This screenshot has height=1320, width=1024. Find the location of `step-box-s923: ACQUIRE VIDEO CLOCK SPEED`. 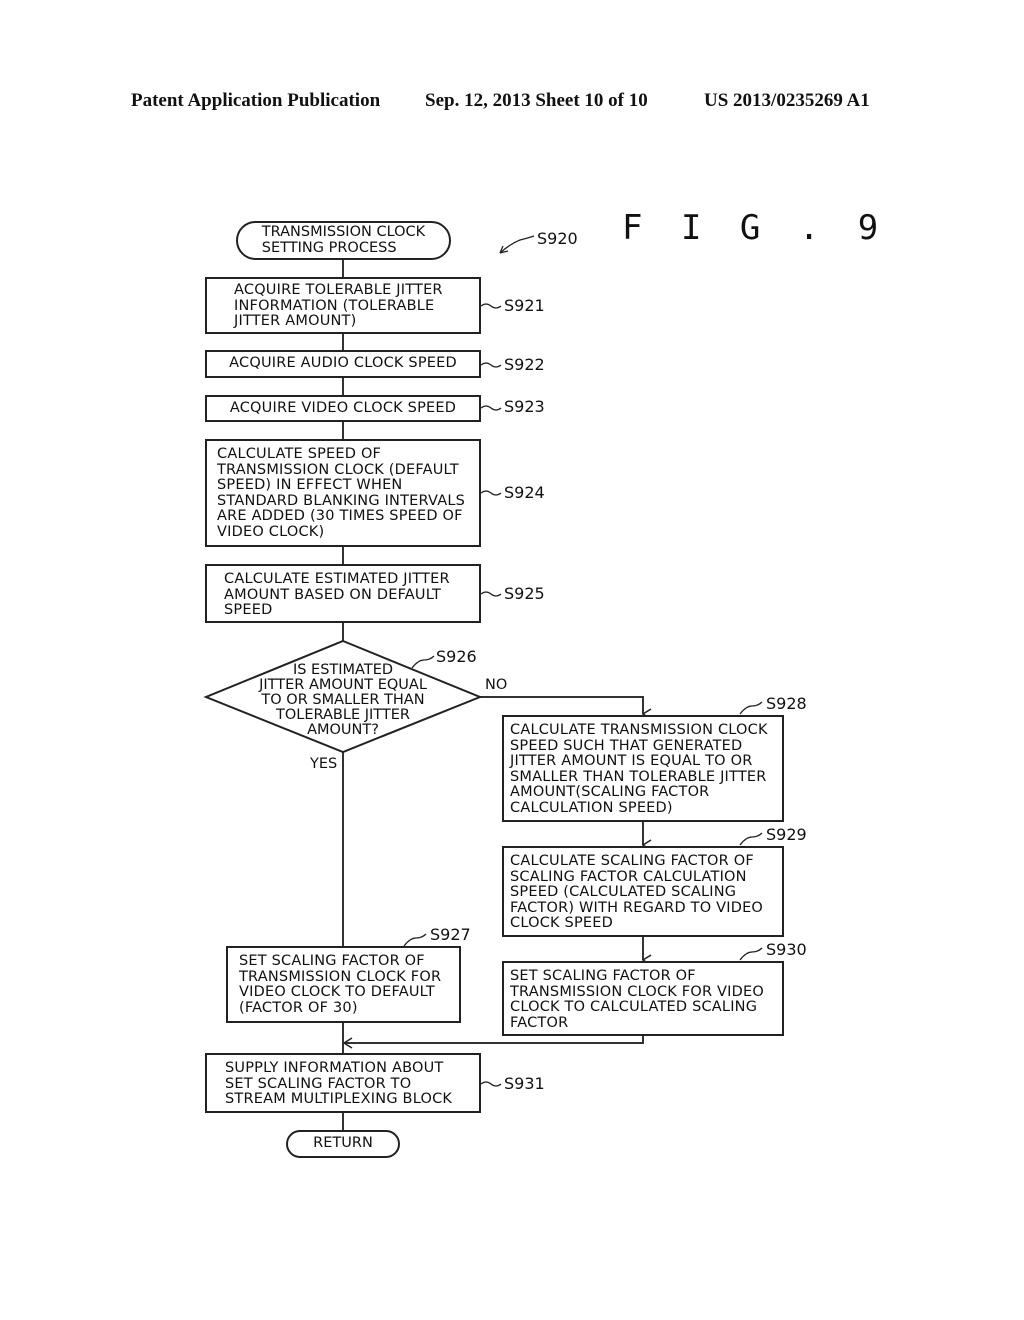

step-box-s923: ACQUIRE VIDEO CLOCK SPEED is located at coordinates (343, 408).